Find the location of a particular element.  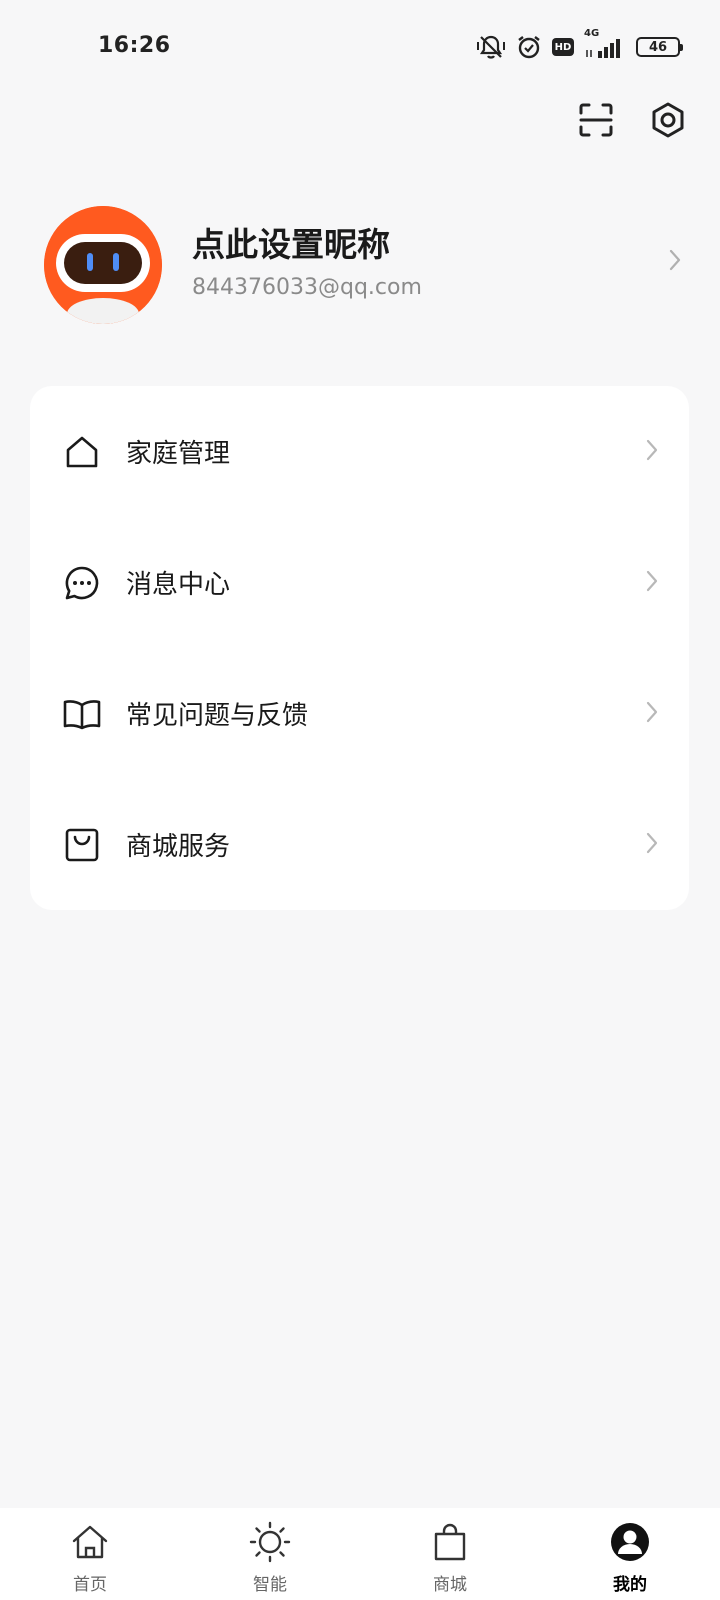

nav-item-home: 首页 is located at coordinates (90, 1554).